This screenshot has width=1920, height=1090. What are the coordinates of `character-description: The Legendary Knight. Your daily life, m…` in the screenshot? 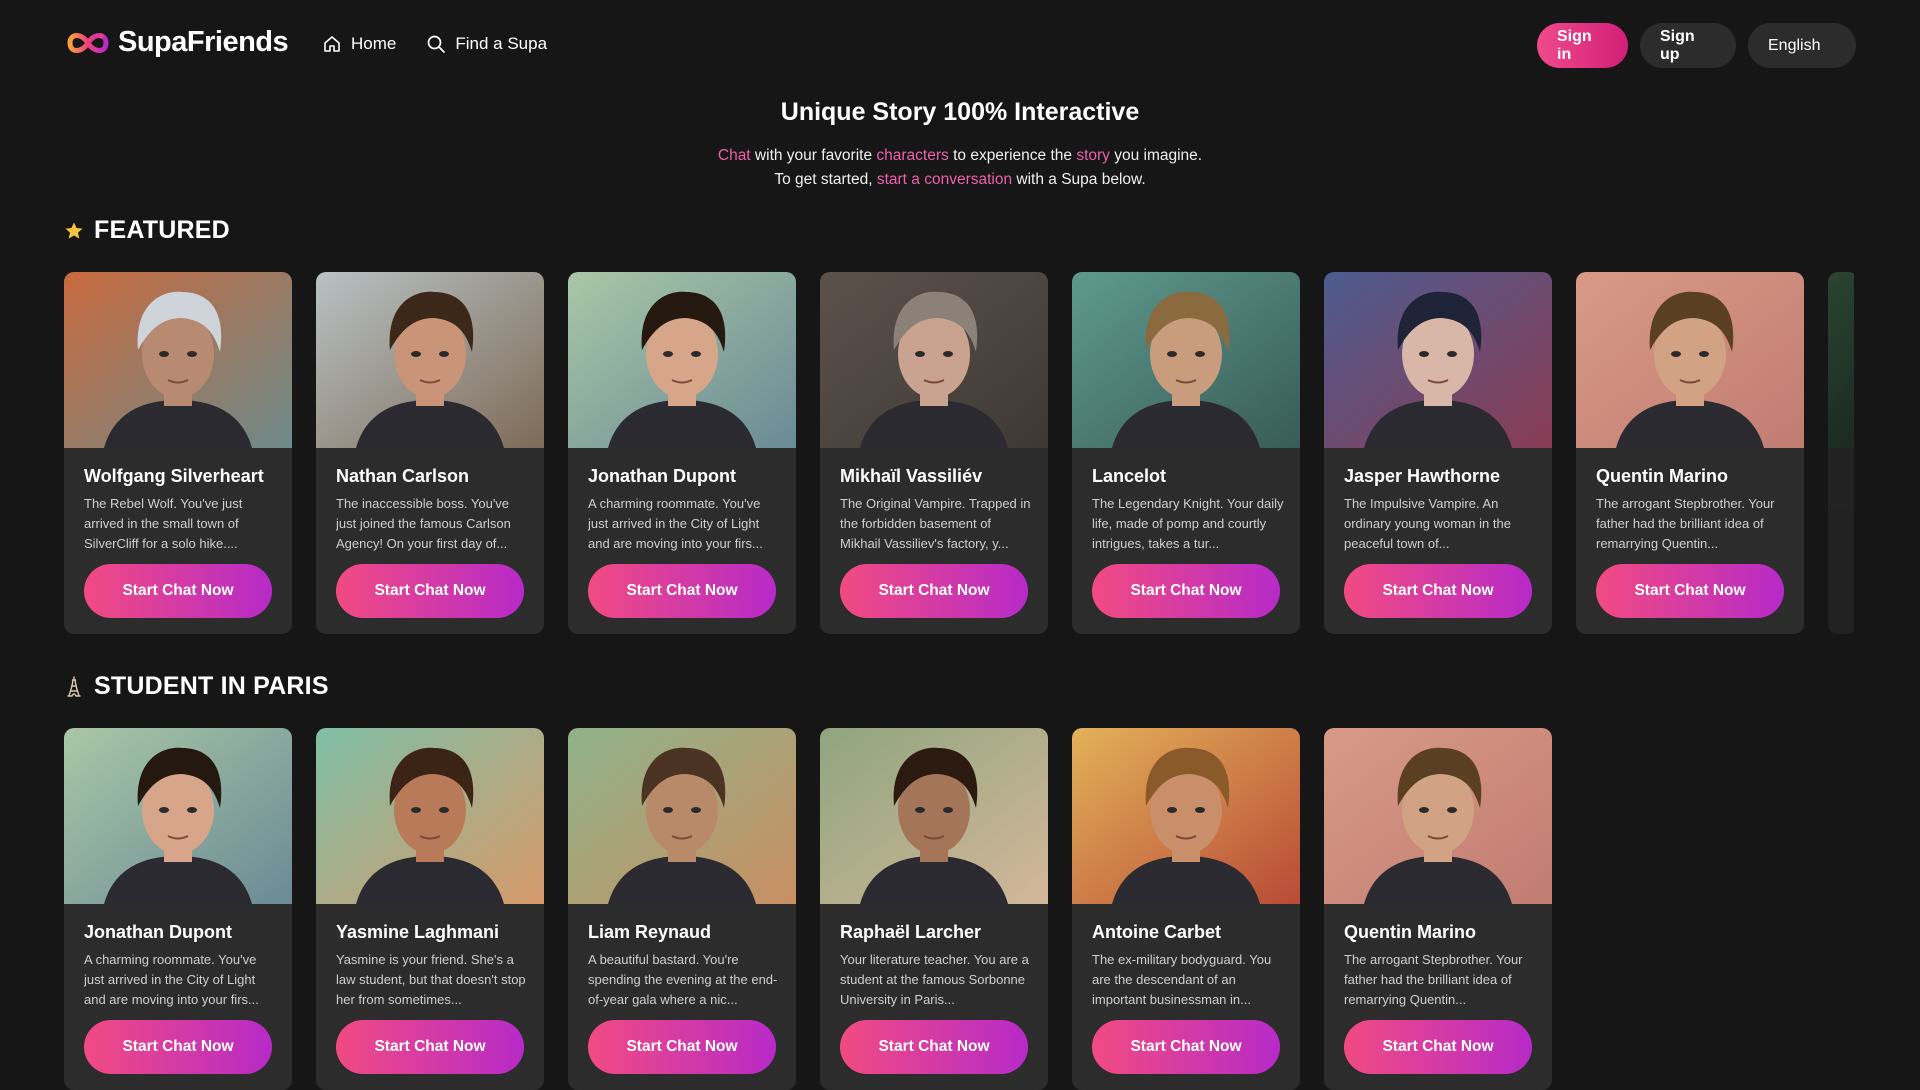 It's located at (1188, 523).